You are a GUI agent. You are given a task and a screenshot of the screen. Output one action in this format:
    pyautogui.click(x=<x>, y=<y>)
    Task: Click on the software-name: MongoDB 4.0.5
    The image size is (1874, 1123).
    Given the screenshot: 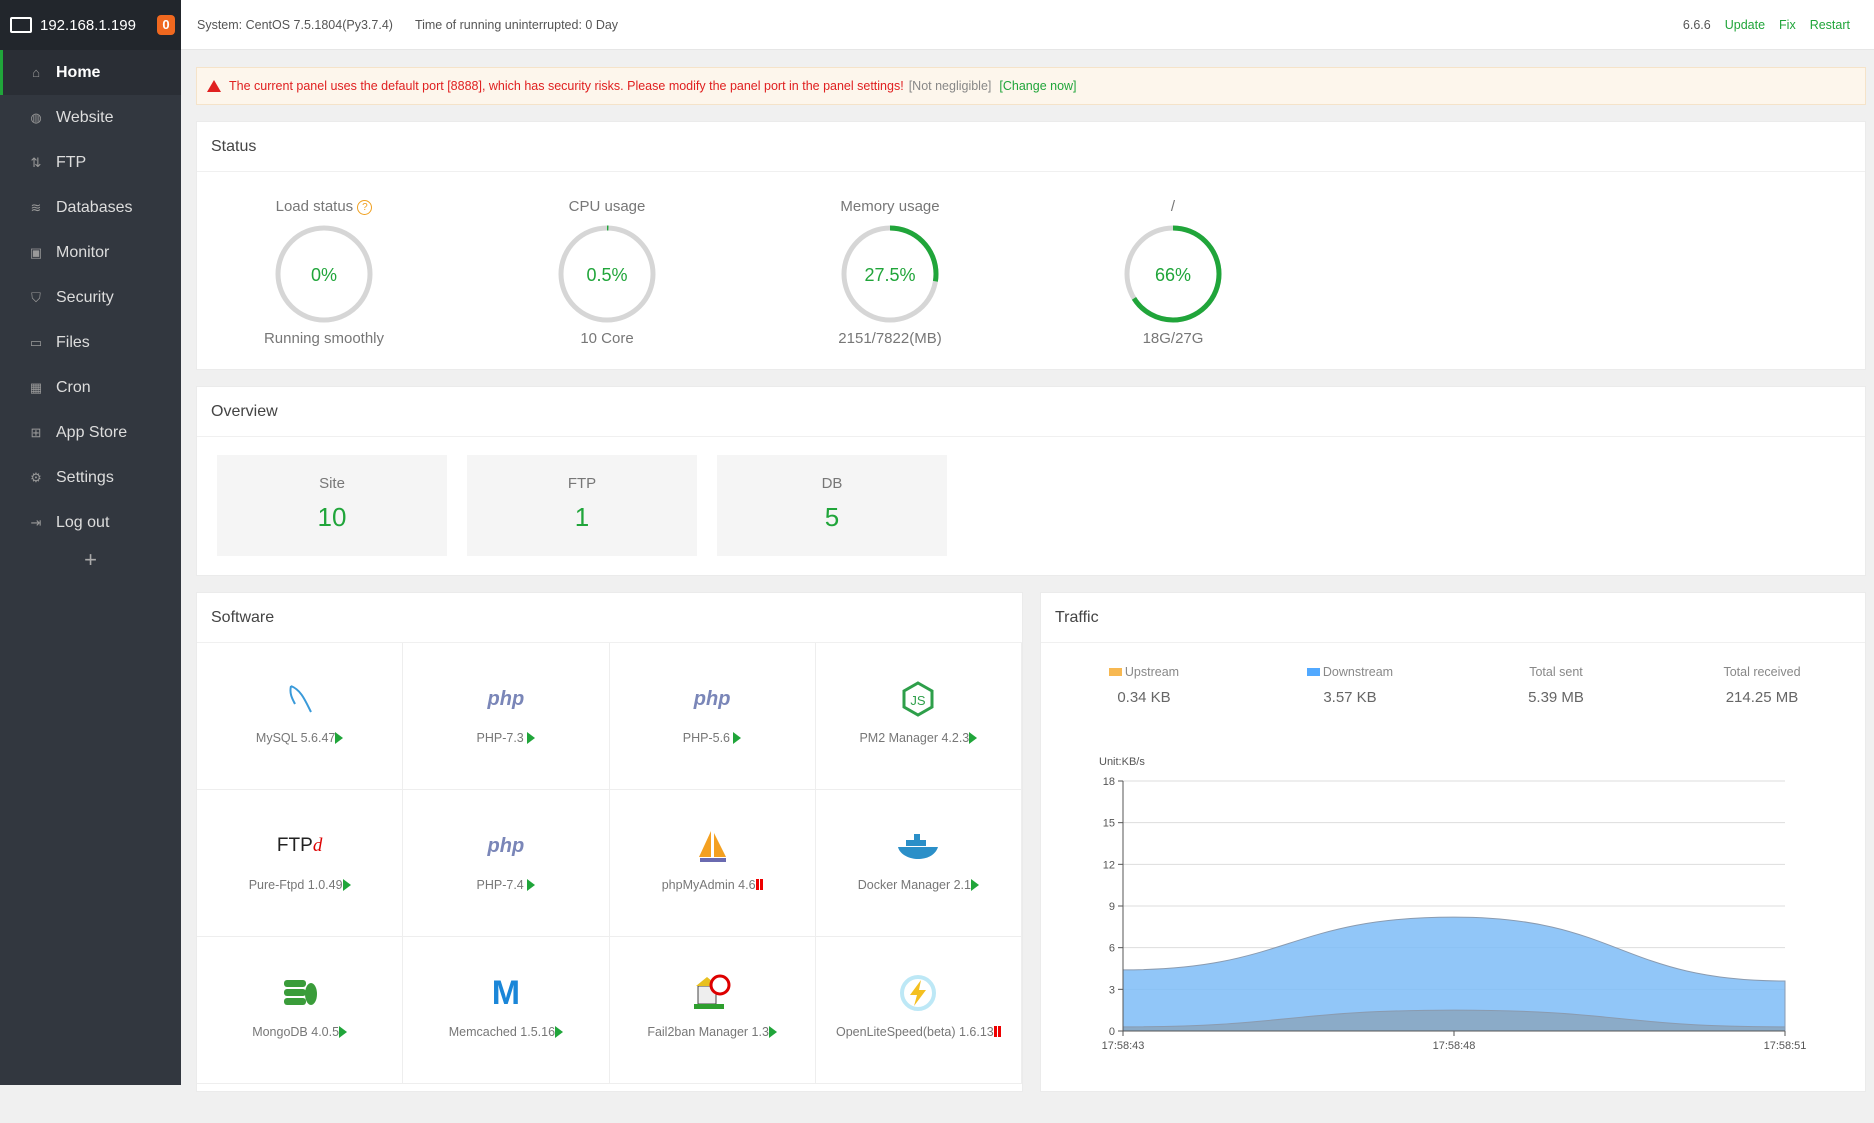 What is the action you would take?
    pyautogui.click(x=295, y=1032)
    